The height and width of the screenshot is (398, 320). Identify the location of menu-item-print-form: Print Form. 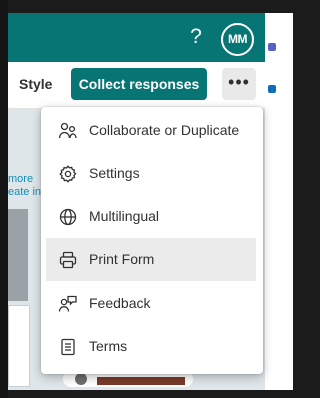
(151, 259).